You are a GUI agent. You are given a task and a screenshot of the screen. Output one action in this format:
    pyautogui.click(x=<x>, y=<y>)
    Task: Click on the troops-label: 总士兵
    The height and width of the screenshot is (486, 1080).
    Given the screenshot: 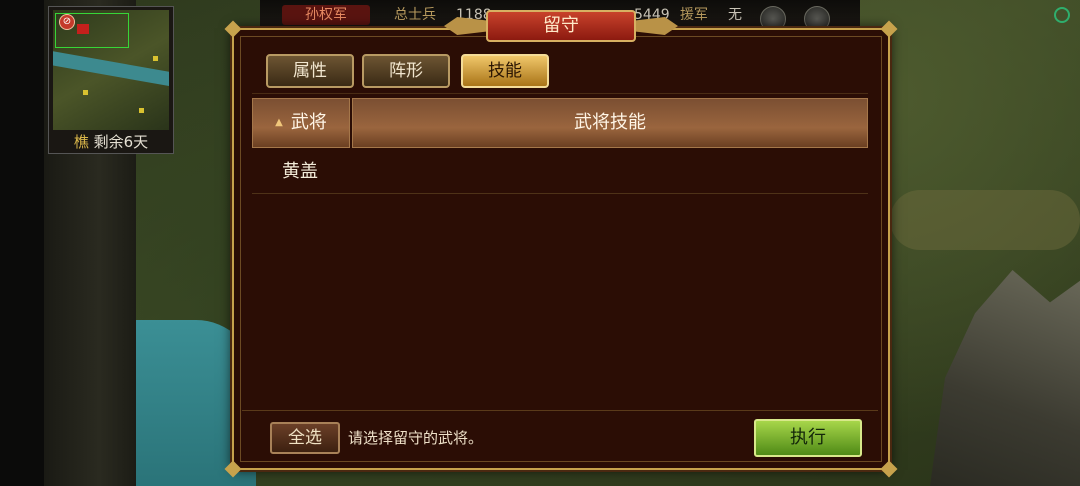 What is the action you would take?
    pyautogui.click(x=415, y=15)
    